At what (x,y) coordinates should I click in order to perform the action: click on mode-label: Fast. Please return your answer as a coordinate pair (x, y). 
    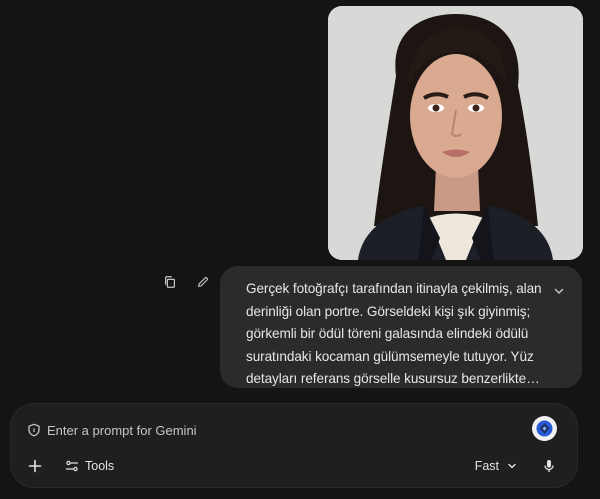
    Looking at the image, I should click on (486, 466).